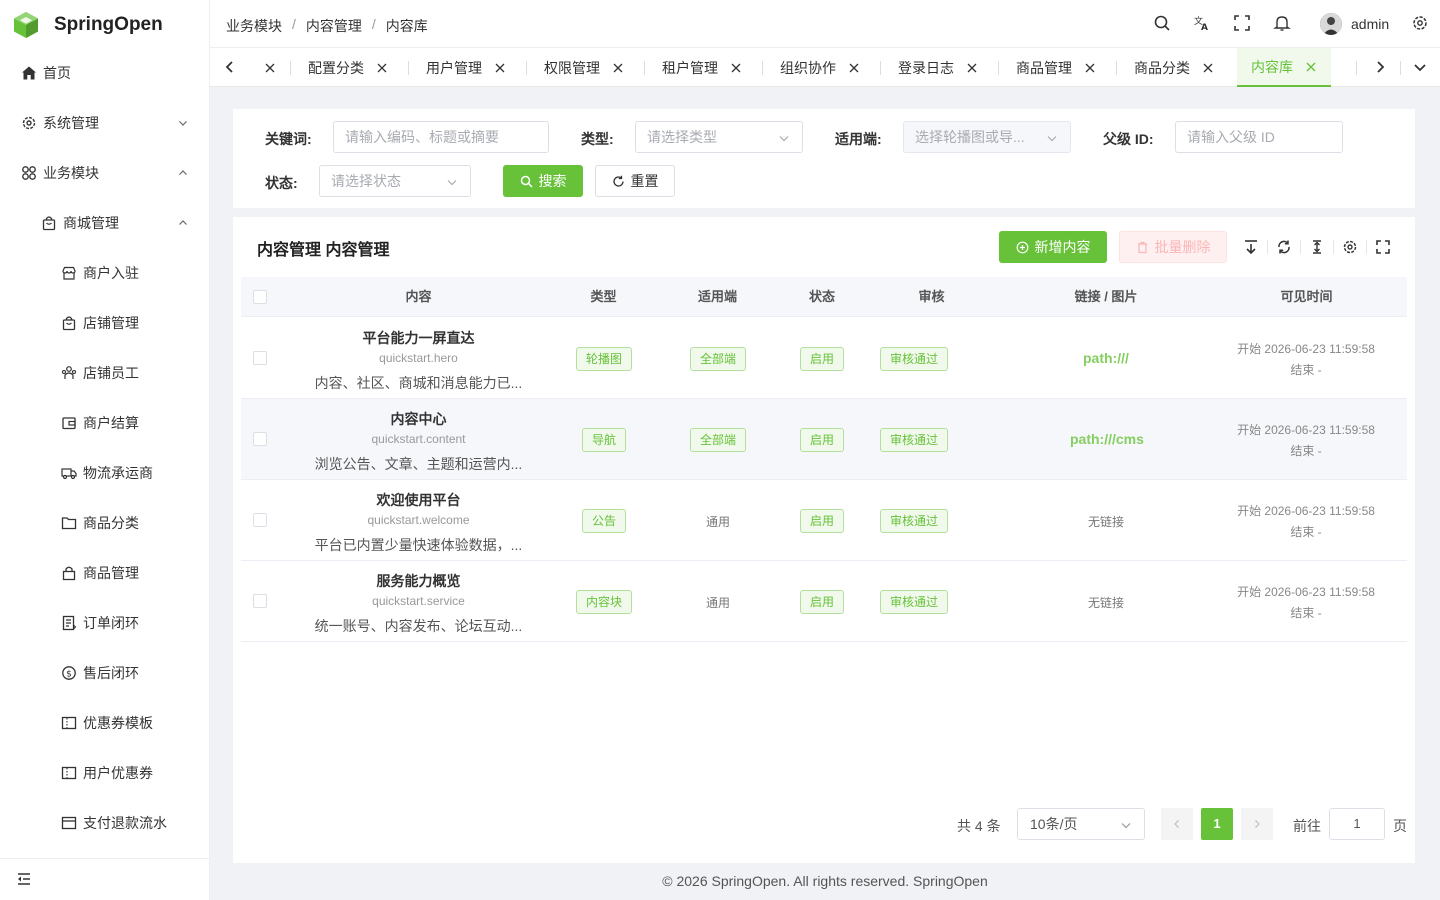  What do you see at coordinates (104, 73) in the screenshot?
I see `sidebar-item-home: 首页` at bounding box center [104, 73].